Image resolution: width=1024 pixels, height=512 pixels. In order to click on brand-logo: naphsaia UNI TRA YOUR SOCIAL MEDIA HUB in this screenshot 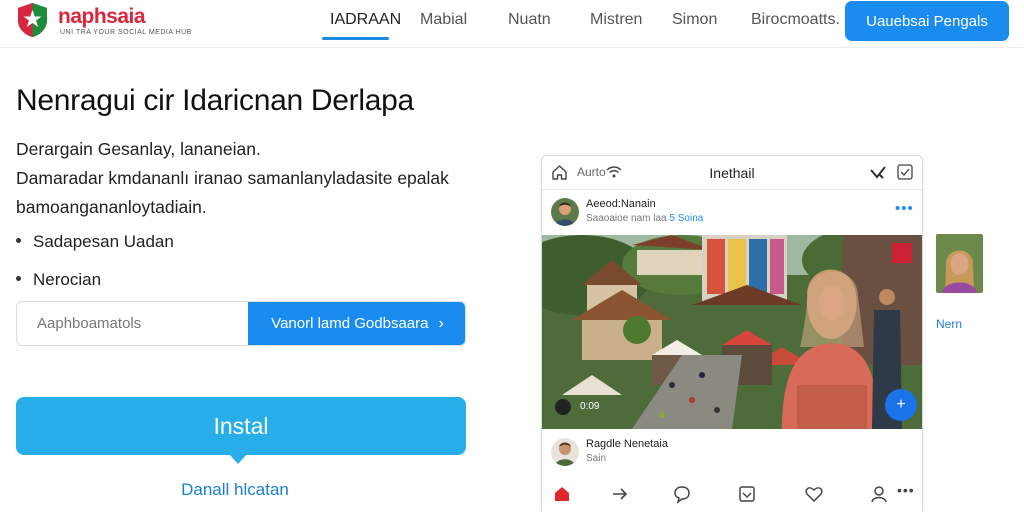, I will do `click(103, 22)`.